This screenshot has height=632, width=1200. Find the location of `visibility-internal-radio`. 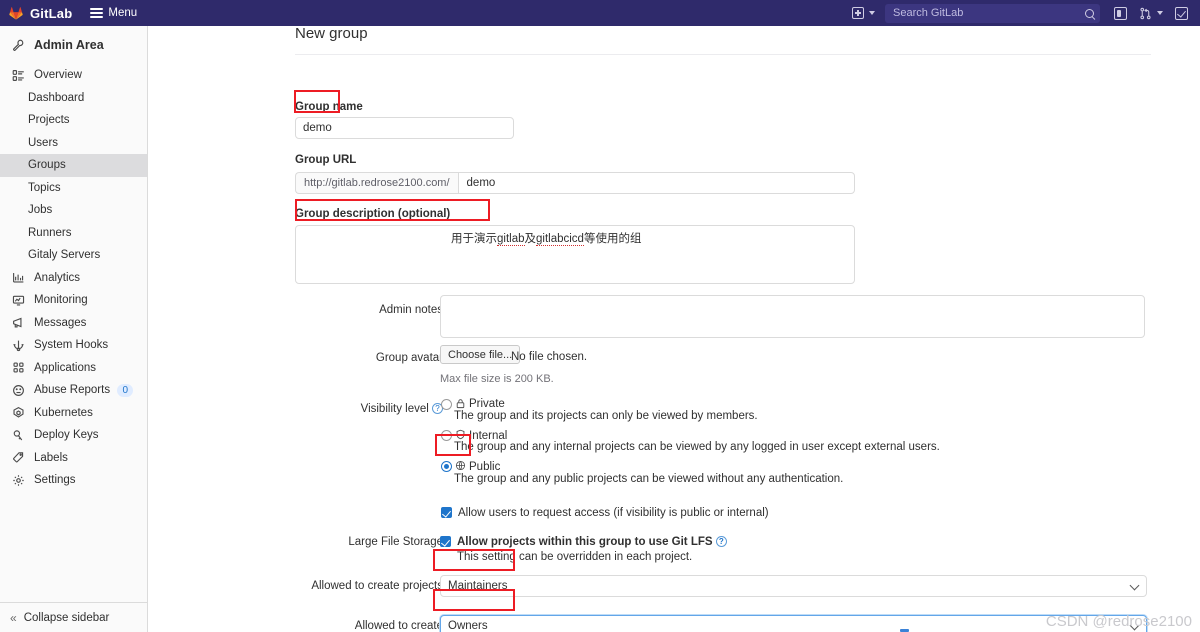

visibility-internal-radio is located at coordinates (446, 435).